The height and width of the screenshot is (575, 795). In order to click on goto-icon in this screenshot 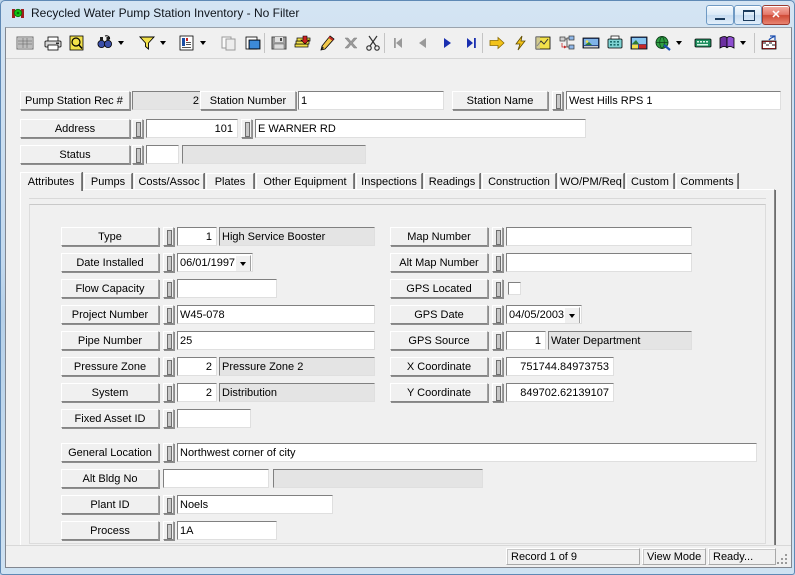, I will do `click(497, 43)`.